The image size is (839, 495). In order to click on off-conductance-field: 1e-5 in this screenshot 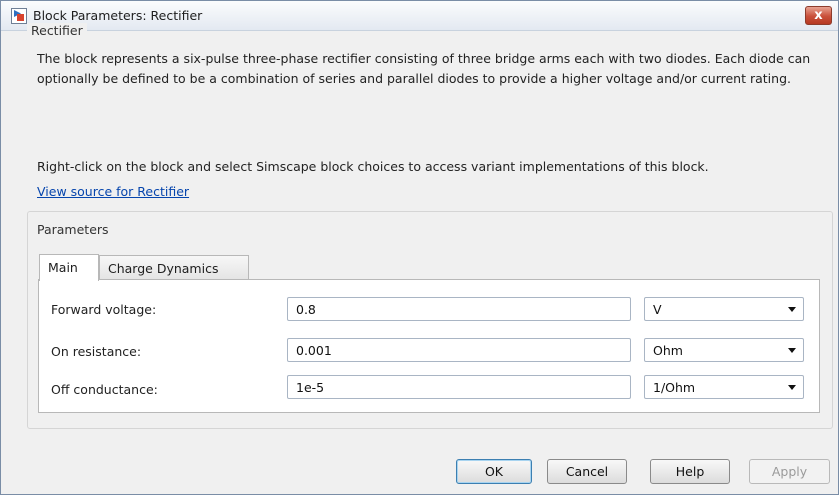, I will do `click(459, 387)`.